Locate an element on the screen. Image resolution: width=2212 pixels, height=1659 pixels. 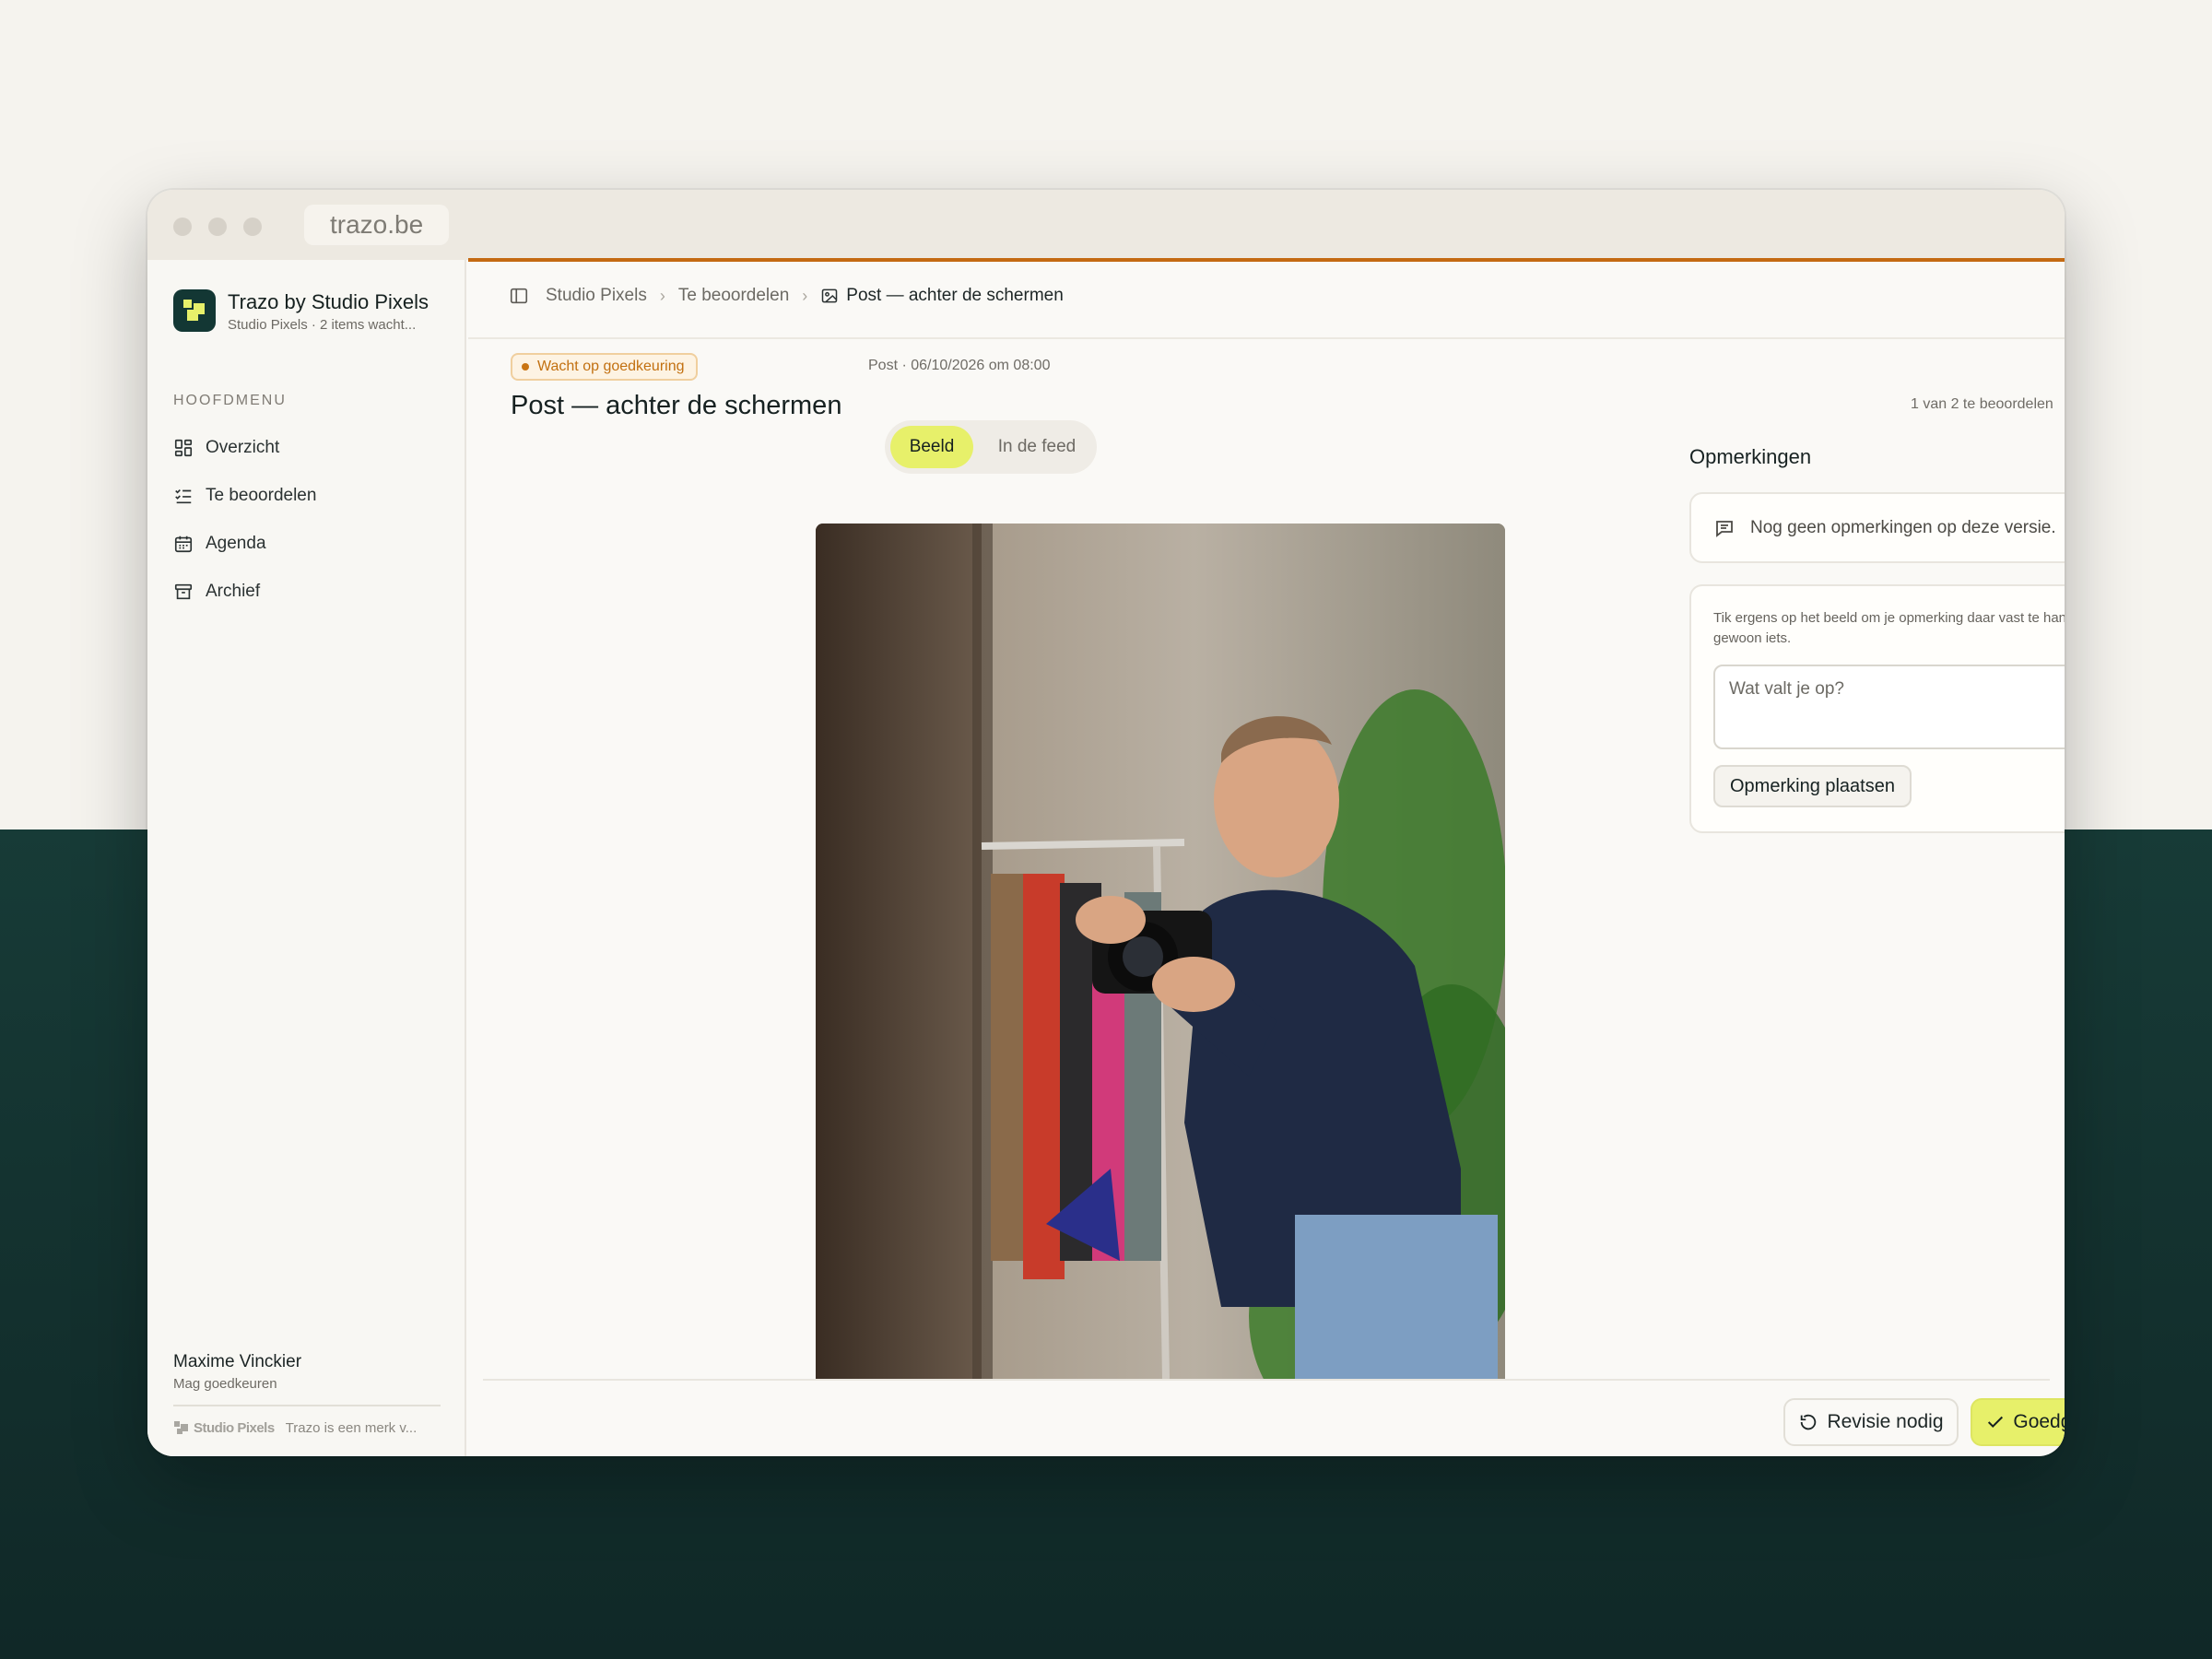
sidebar-item-overzicht: Overzicht is located at coordinates (226, 448).